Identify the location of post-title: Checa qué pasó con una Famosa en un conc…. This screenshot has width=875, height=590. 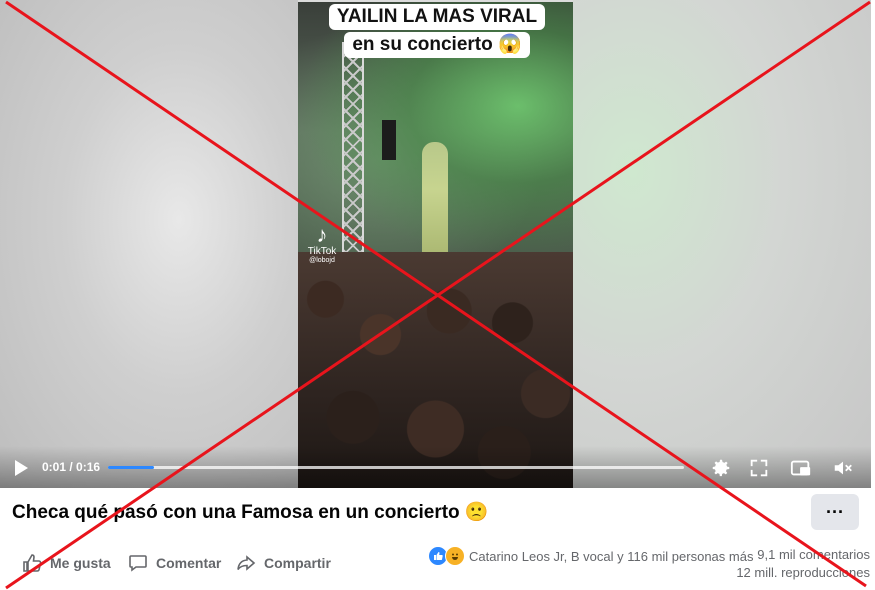
(250, 512).